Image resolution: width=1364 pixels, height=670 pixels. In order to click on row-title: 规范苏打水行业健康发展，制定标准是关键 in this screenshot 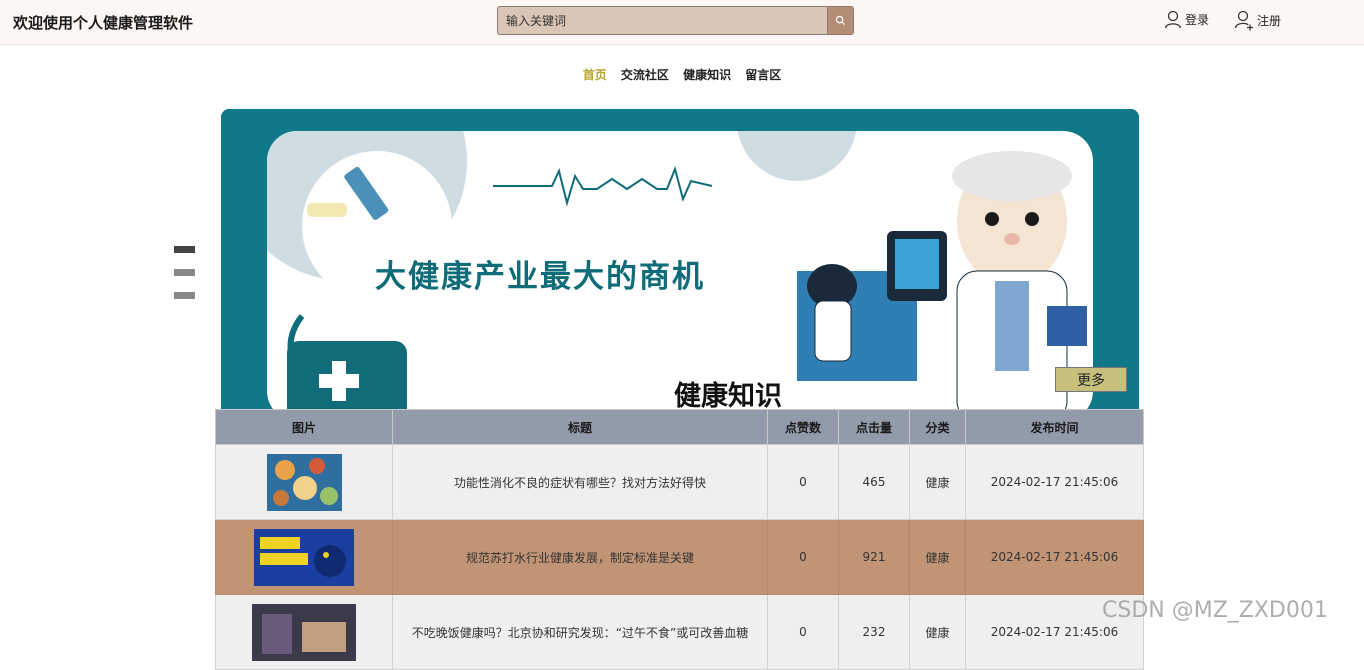, I will do `click(580, 557)`.